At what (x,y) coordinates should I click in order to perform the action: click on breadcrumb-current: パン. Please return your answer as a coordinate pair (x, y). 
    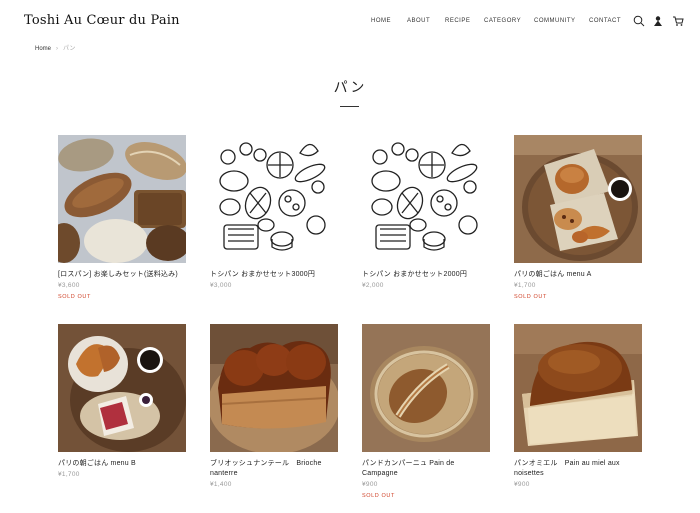
    Looking at the image, I should click on (69, 49).